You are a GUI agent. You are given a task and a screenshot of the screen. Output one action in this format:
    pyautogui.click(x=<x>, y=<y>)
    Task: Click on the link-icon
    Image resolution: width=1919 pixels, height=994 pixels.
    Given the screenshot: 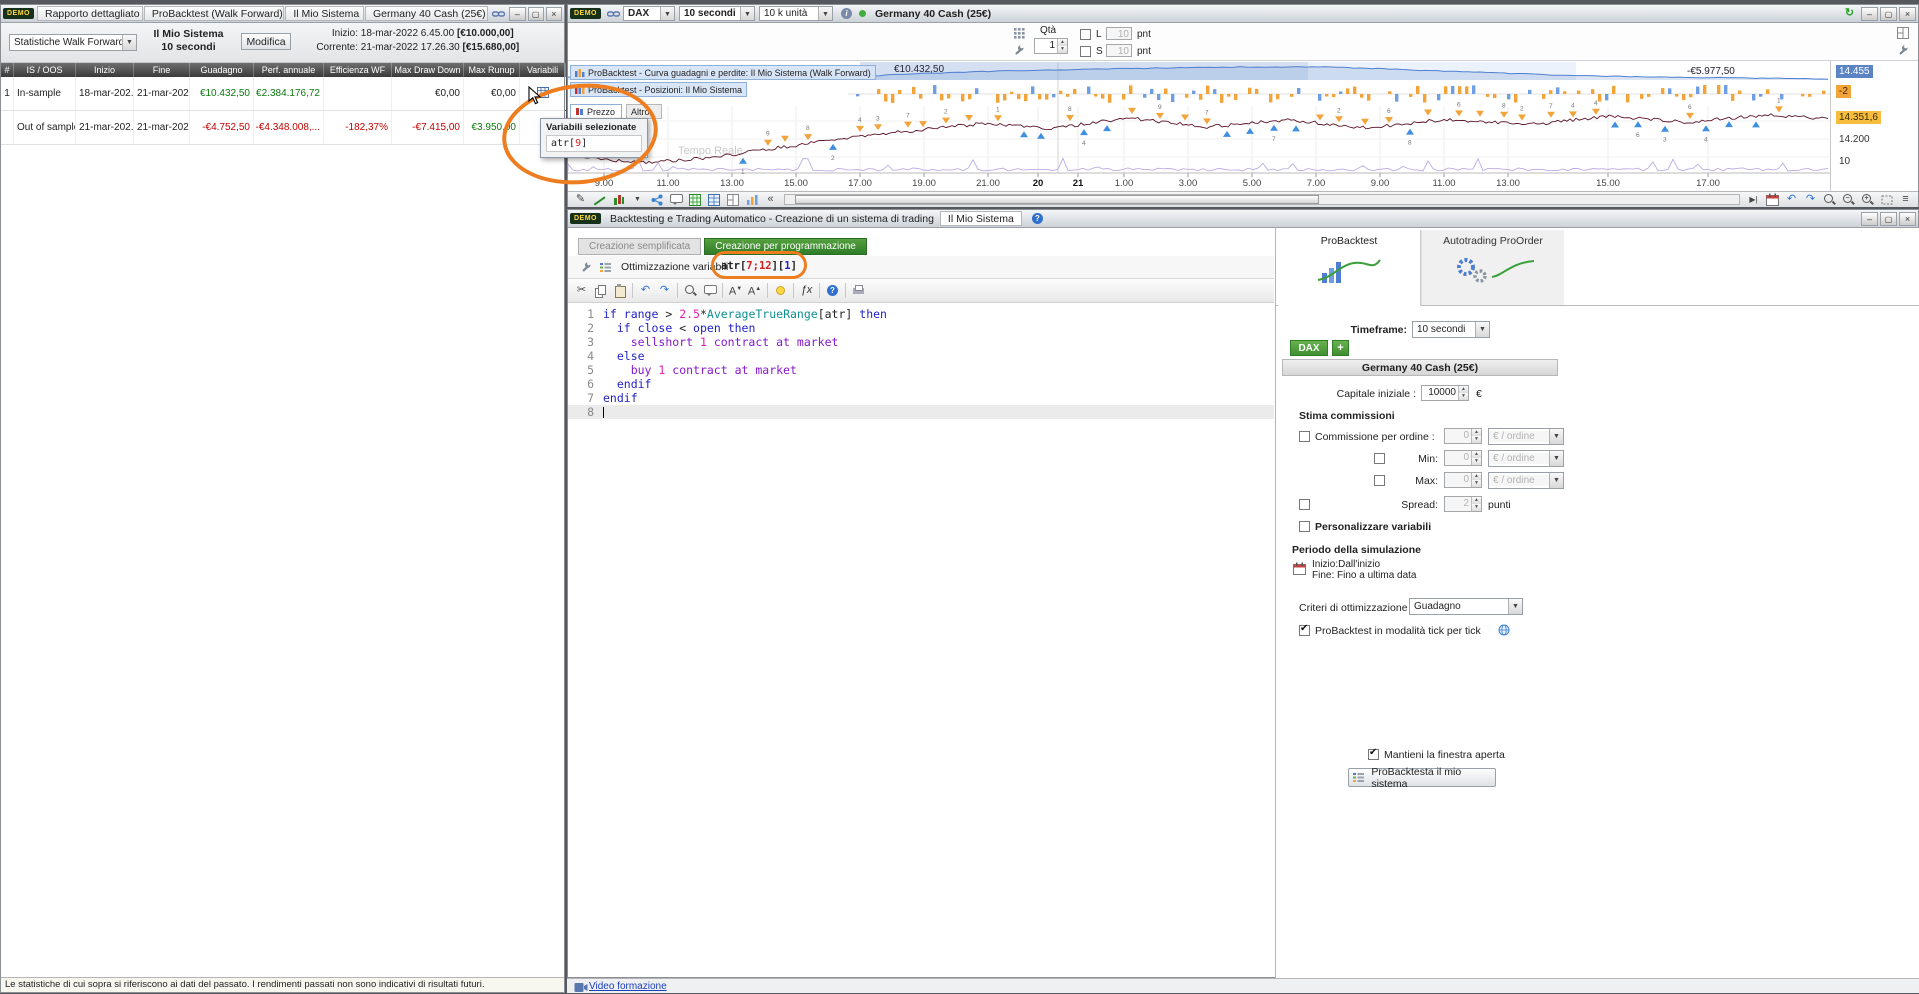 What is the action you would take?
    pyautogui.click(x=613, y=14)
    